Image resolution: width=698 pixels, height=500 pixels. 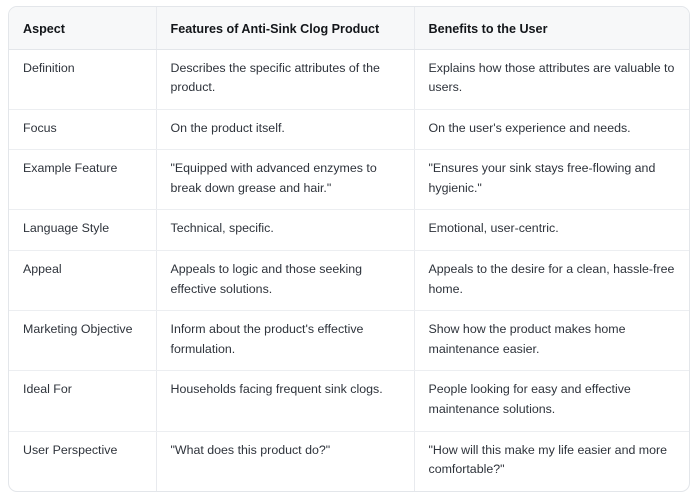 I want to click on cell-feature: On the product itself., so click(x=285, y=130).